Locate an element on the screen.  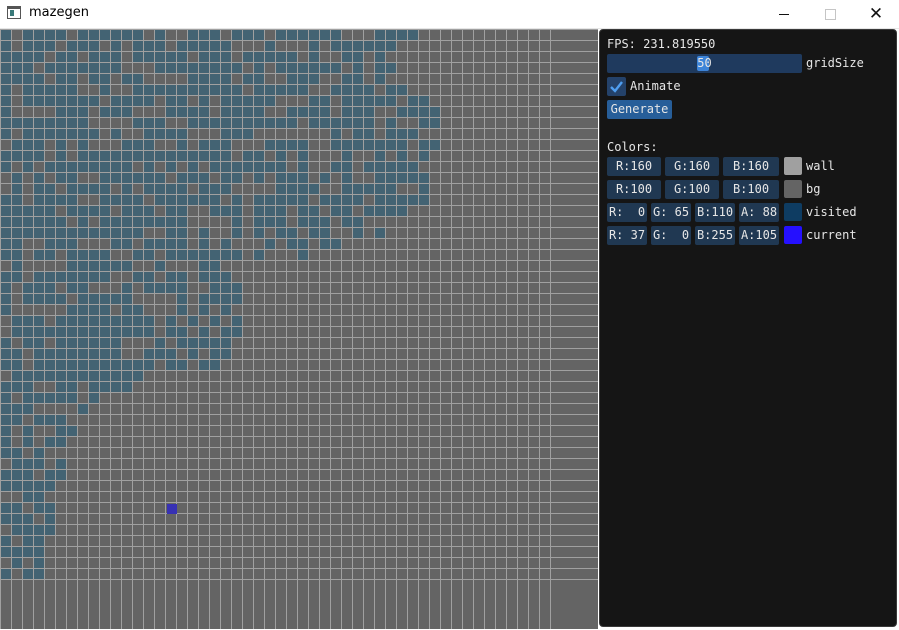
color-wall-field: R:160 is located at coordinates (634, 166).